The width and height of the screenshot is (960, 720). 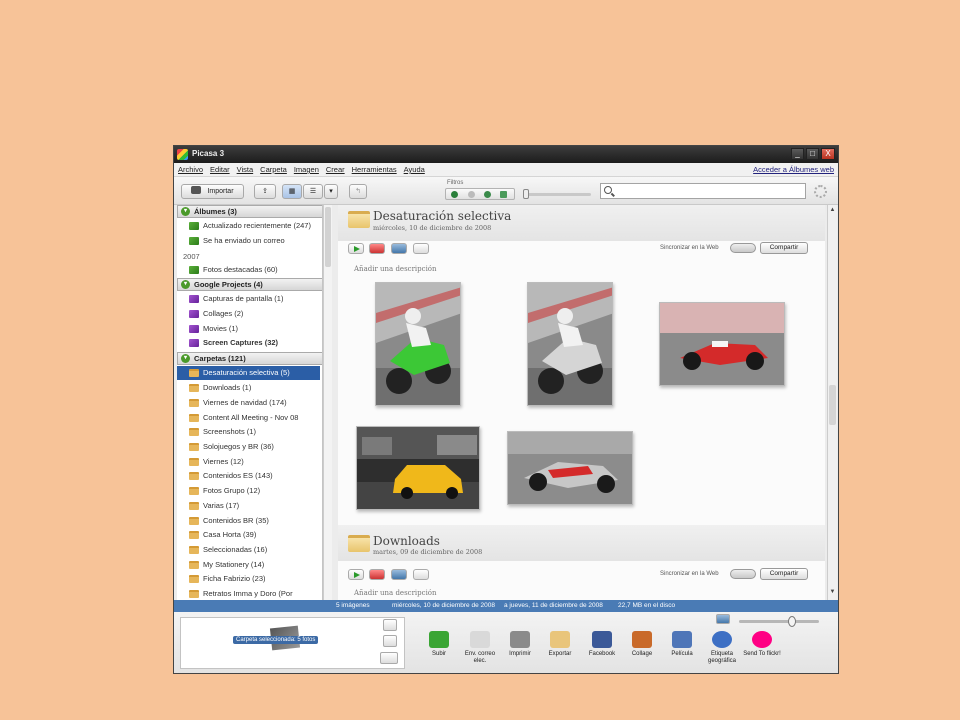 I want to click on albums-header: ▾ Álbumes (3), so click(x=249, y=211).